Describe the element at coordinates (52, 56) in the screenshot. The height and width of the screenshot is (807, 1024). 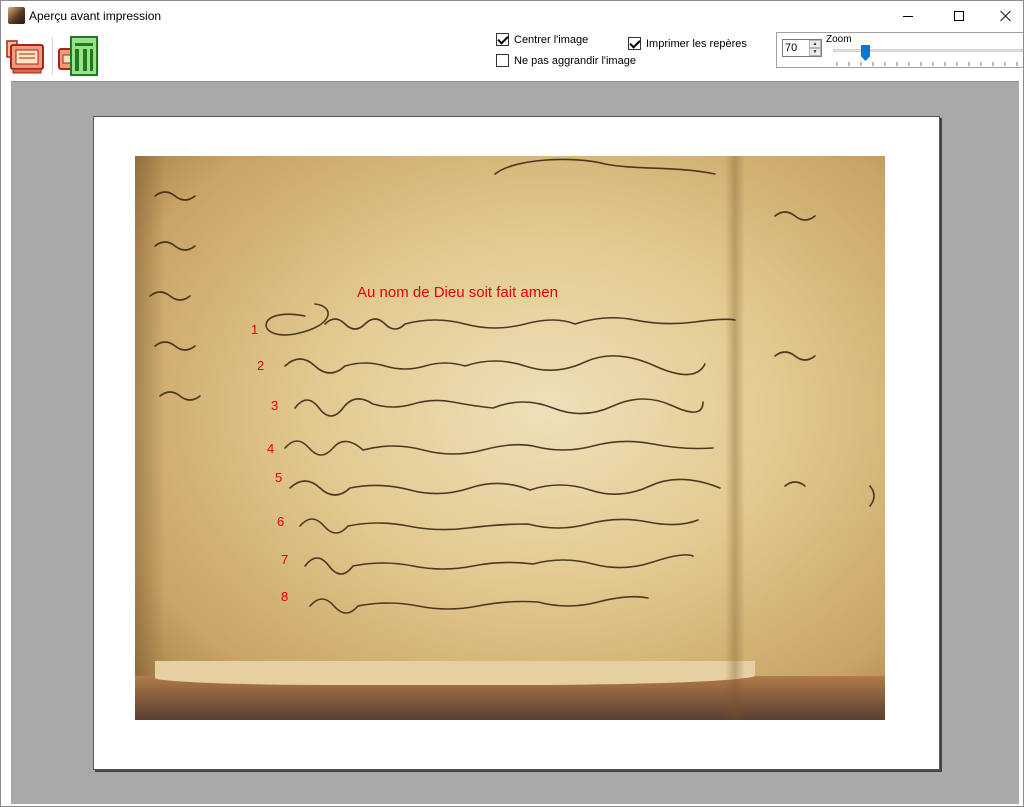
I see `toolbar-separator` at that location.